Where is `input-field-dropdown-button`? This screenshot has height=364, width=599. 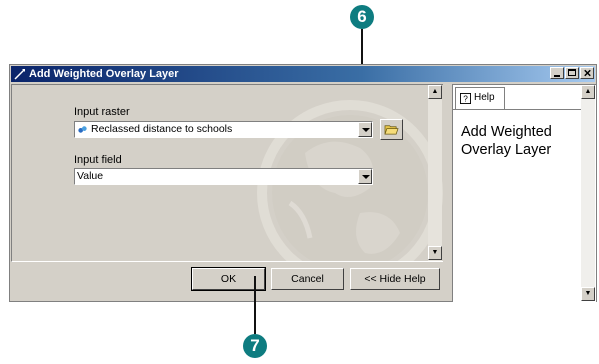
input-field-dropdown-button is located at coordinates (365, 176).